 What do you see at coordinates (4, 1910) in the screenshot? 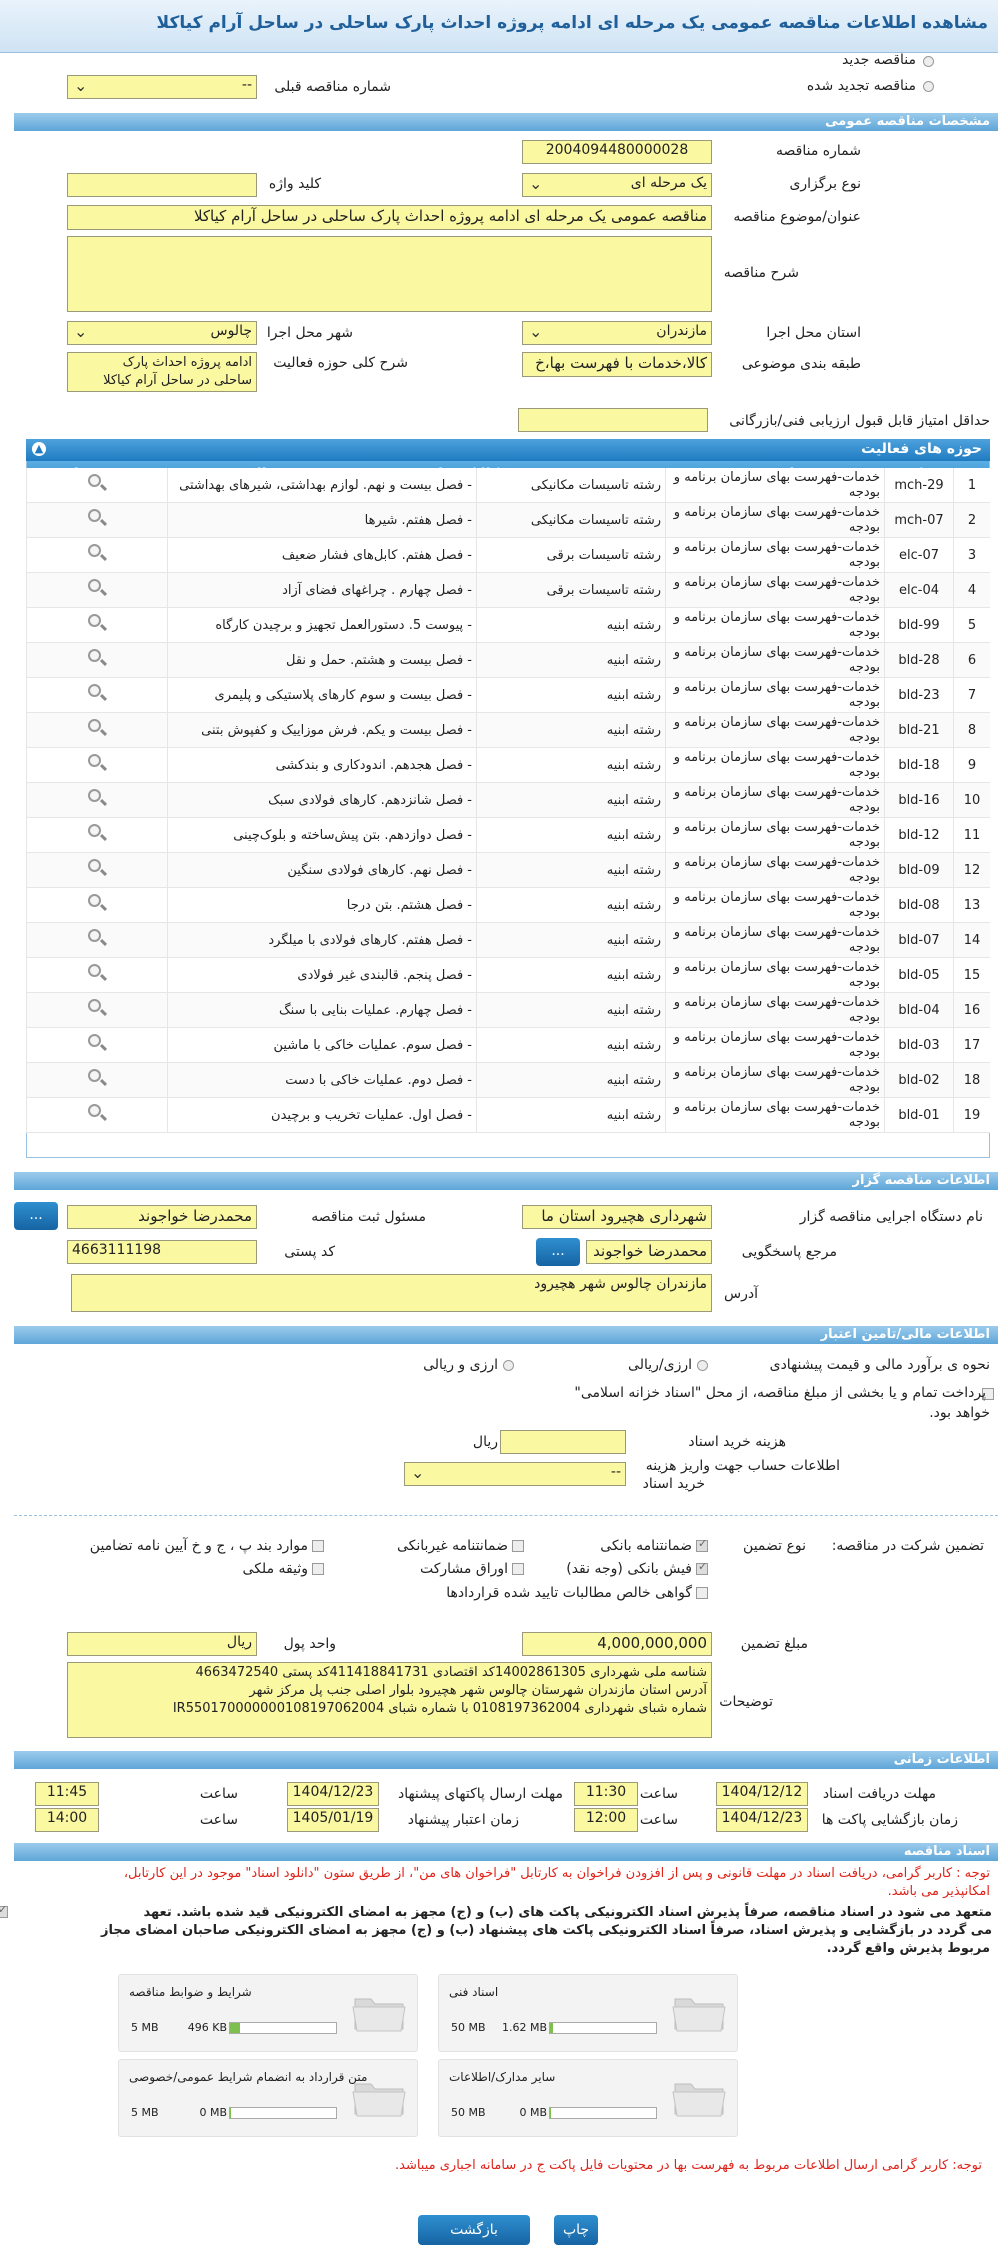
I see `commit-checkbox` at bounding box center [4, 1910].